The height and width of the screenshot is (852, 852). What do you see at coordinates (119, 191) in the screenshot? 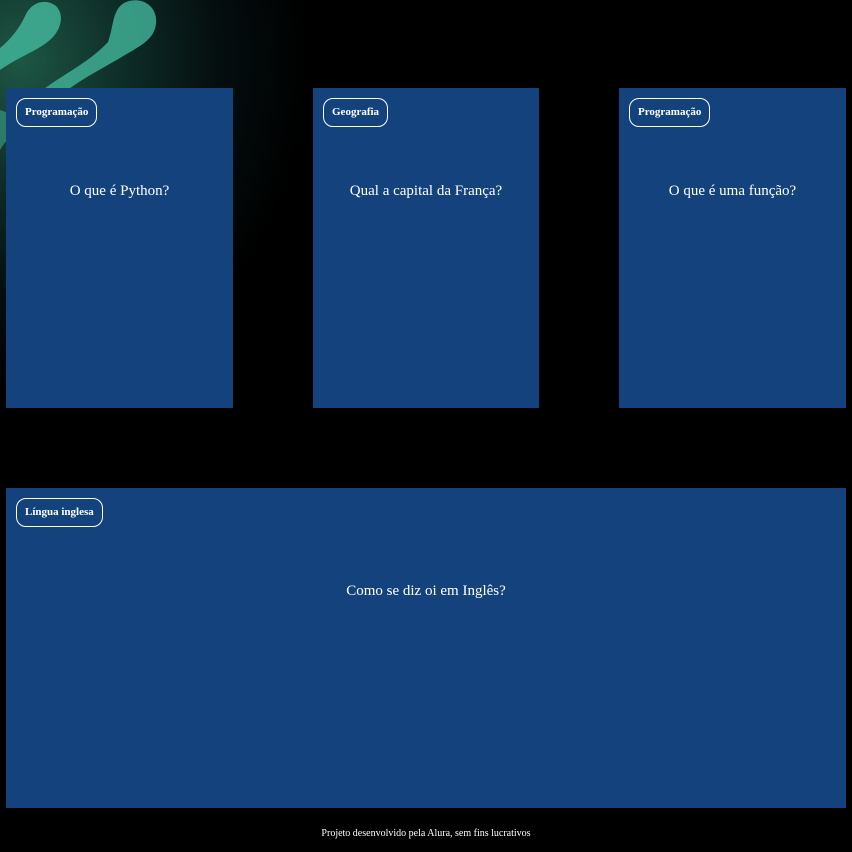
I see `question-text: O que é Python?` at bounding box center [119, 191].